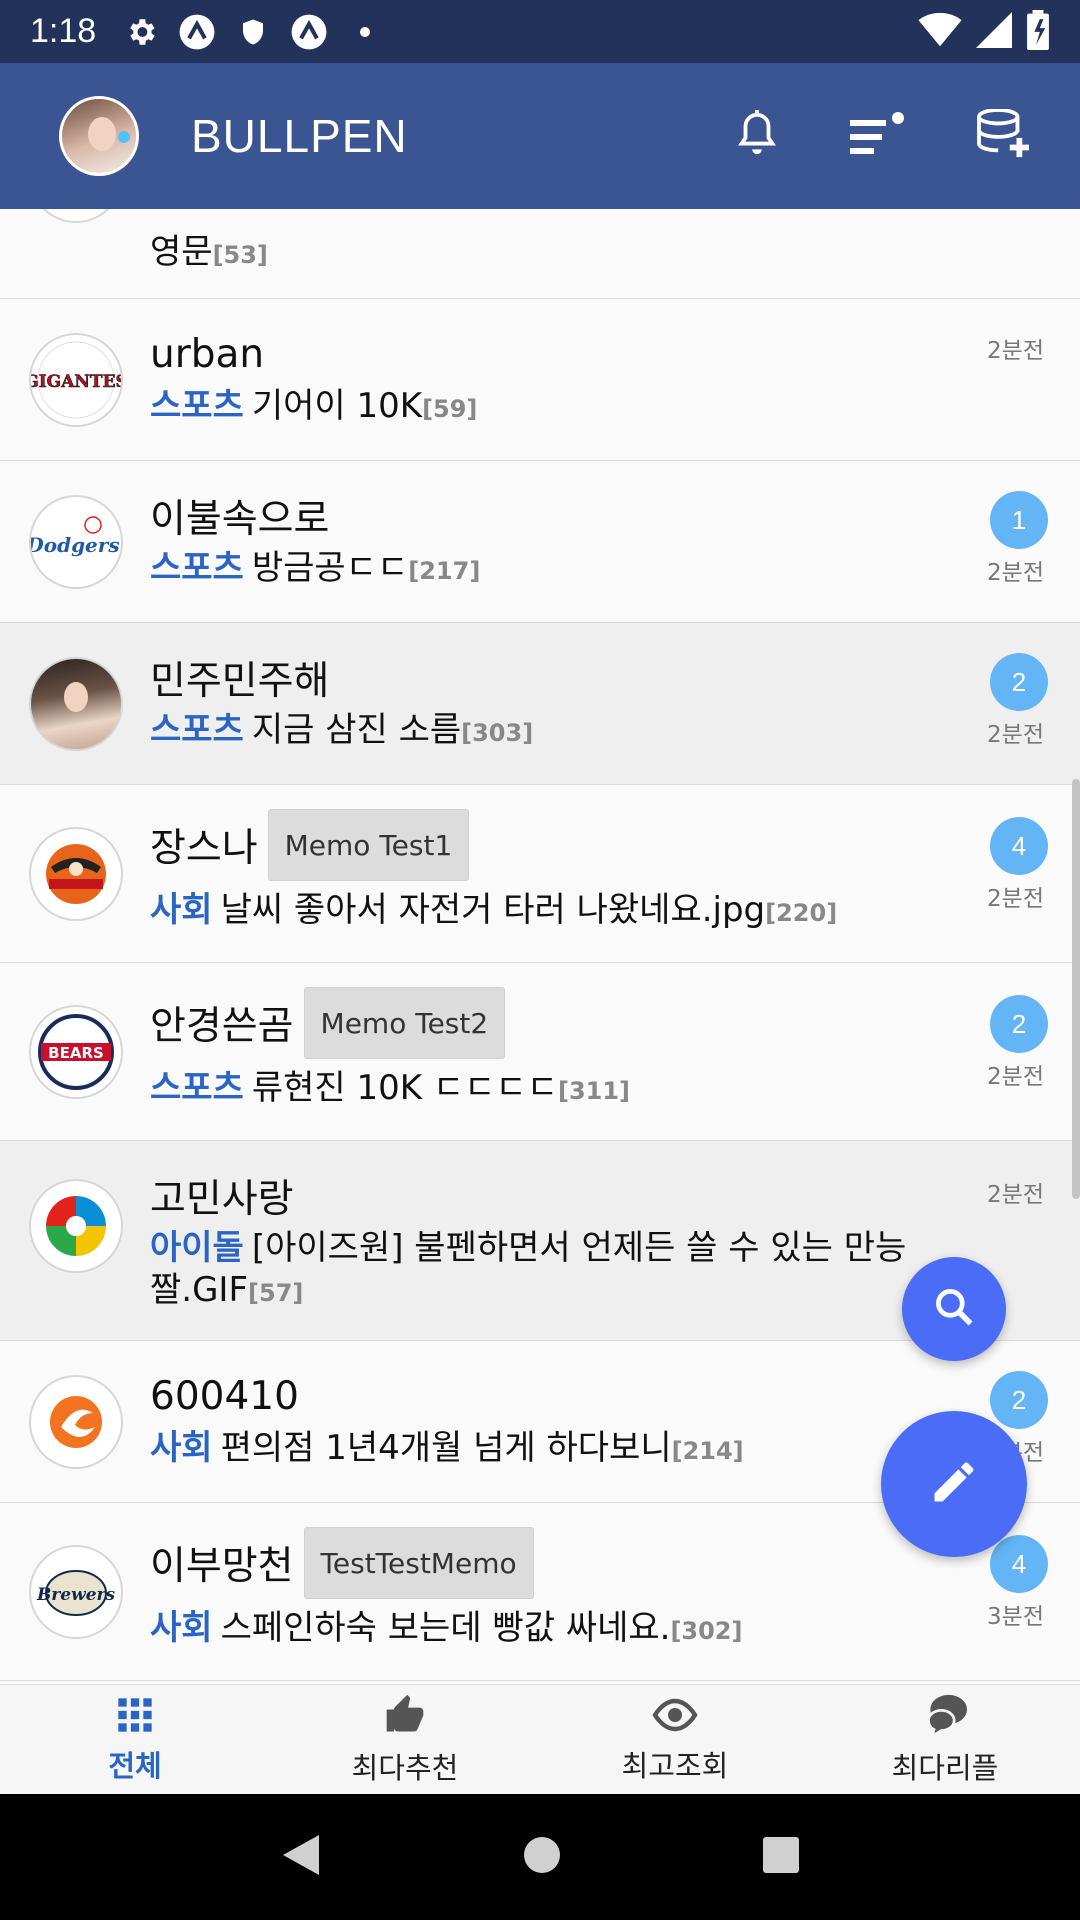 This screenshot has height=1920, width=1080. Describe the element at coordinates (76, 704) in the screenshot. I see `user-avatar` at that location.